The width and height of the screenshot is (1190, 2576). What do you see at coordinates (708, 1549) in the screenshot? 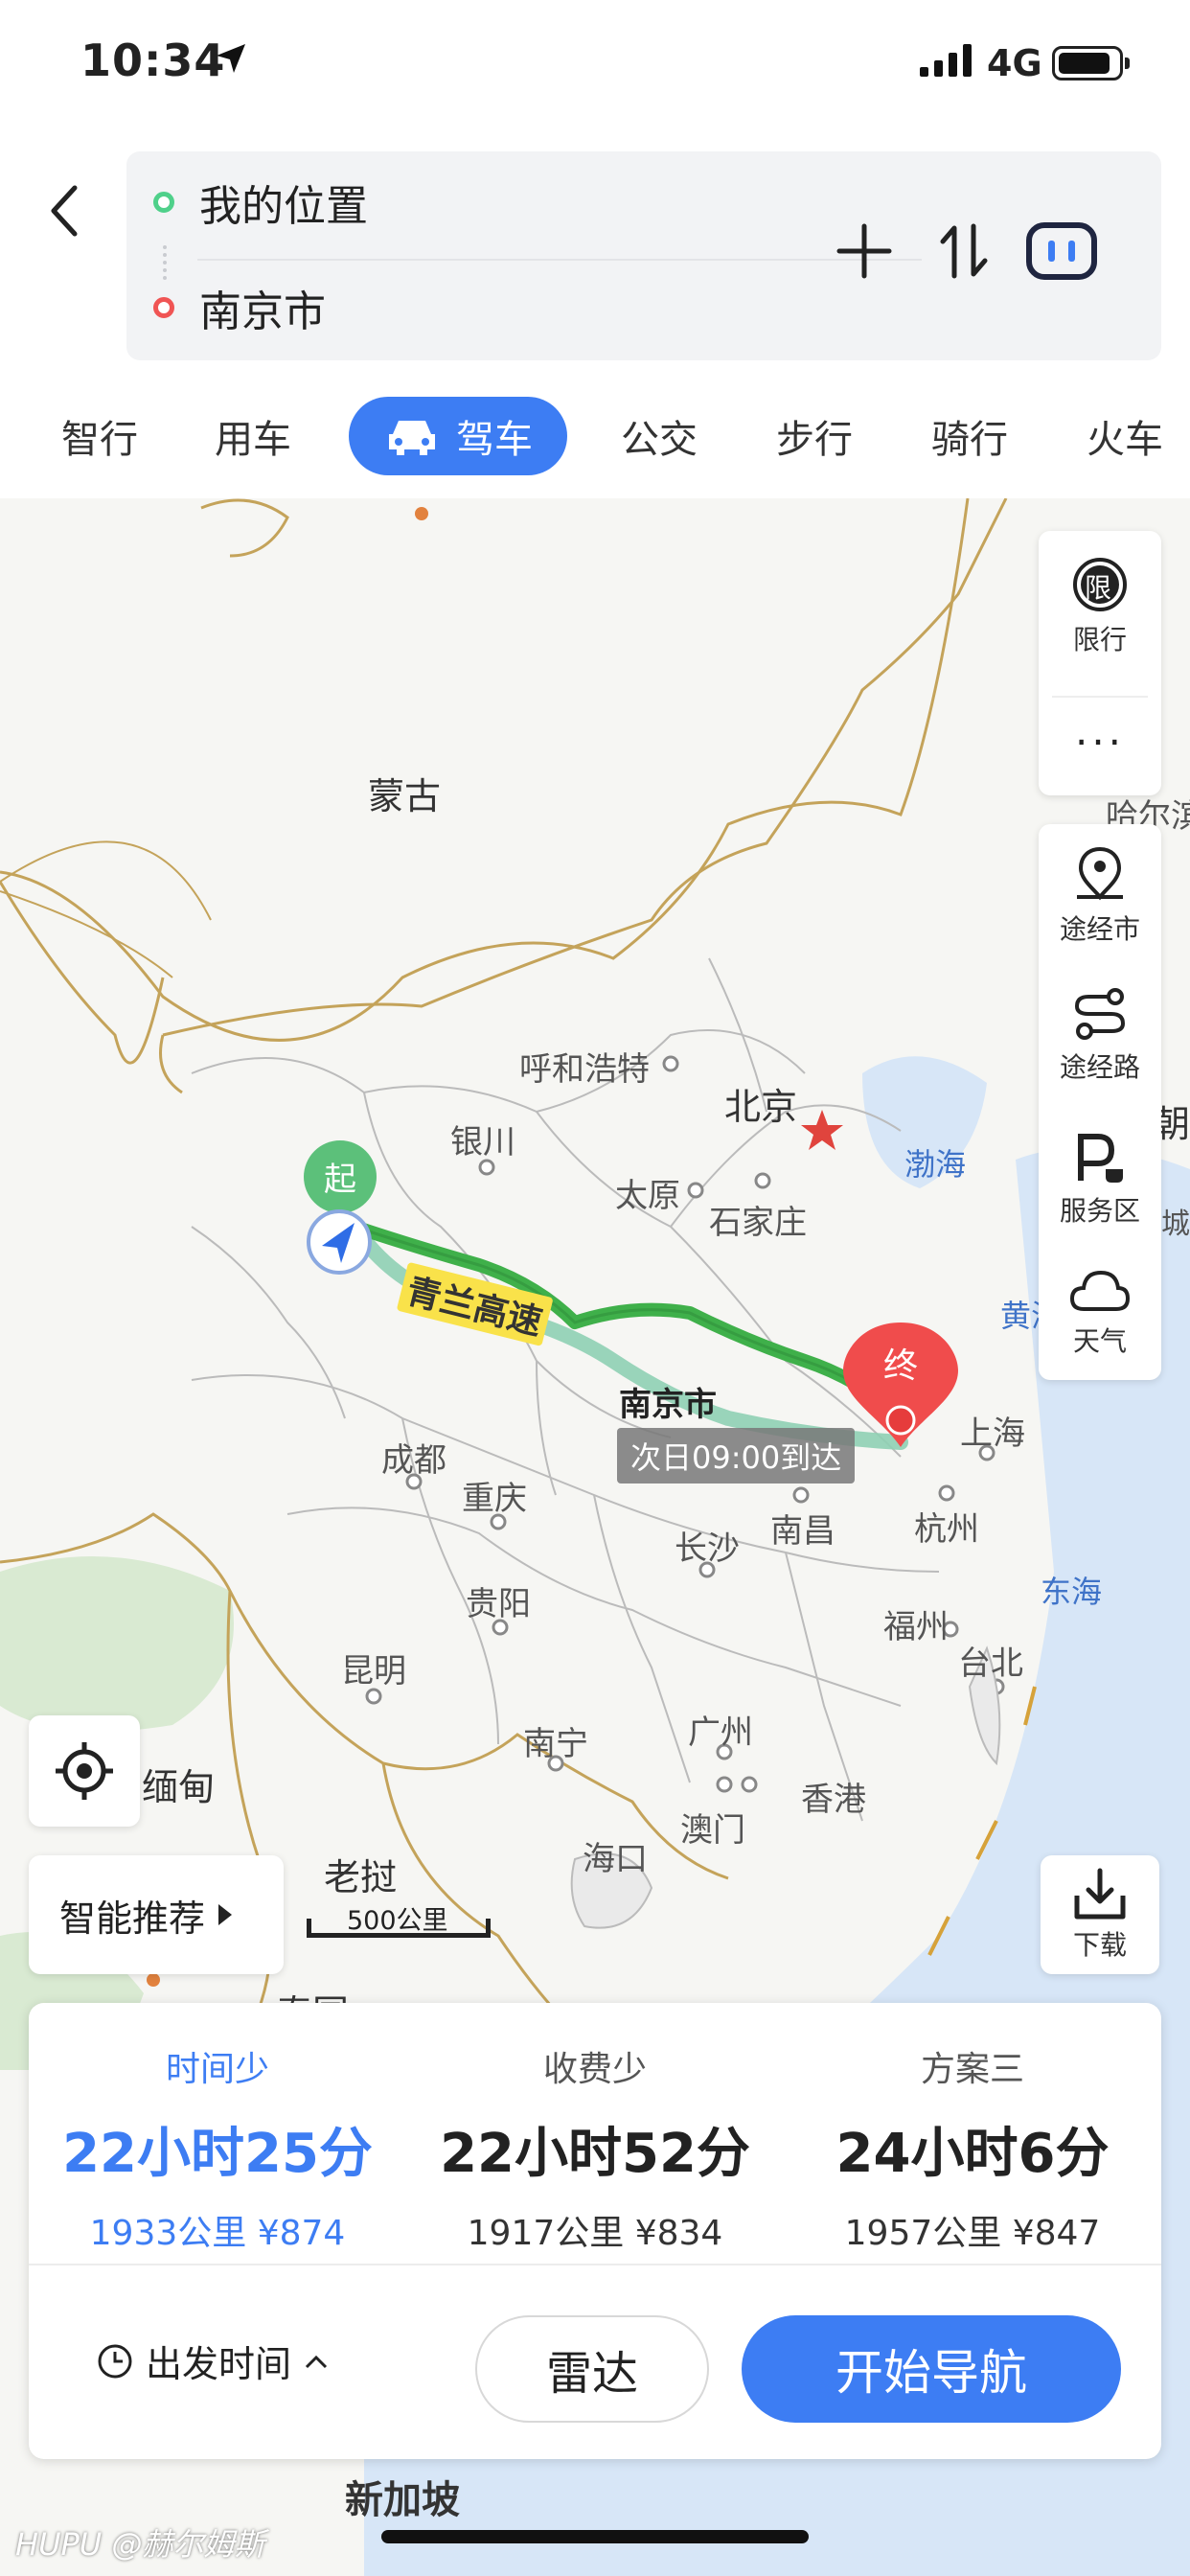
I see `map-label-changsha: 长沙` at bounding box center [708, 1549].